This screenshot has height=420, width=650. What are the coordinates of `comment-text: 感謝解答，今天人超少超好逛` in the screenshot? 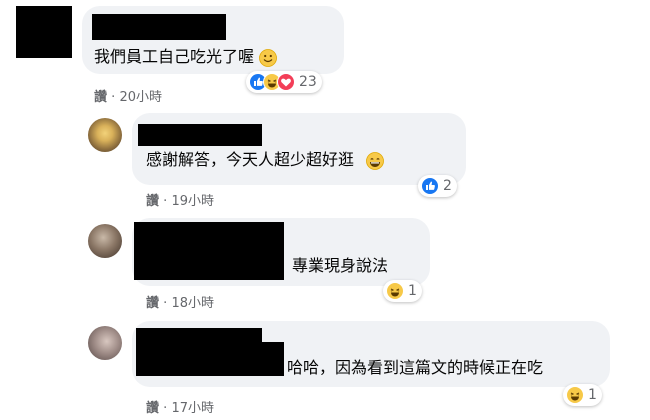 It's located at (265, 160).